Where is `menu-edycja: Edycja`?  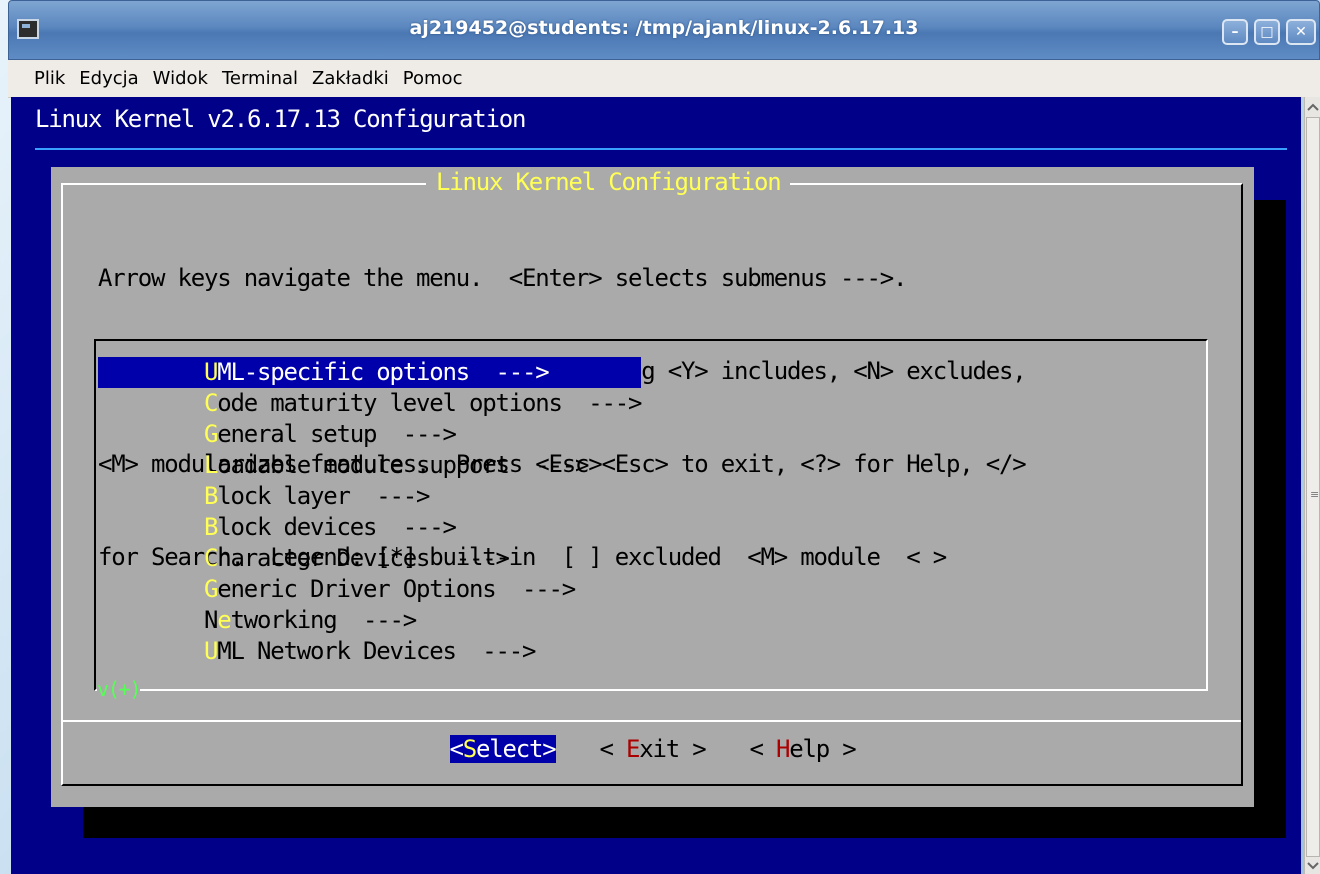
menu-edycja: Edycja is located at coordinates (108, 78).